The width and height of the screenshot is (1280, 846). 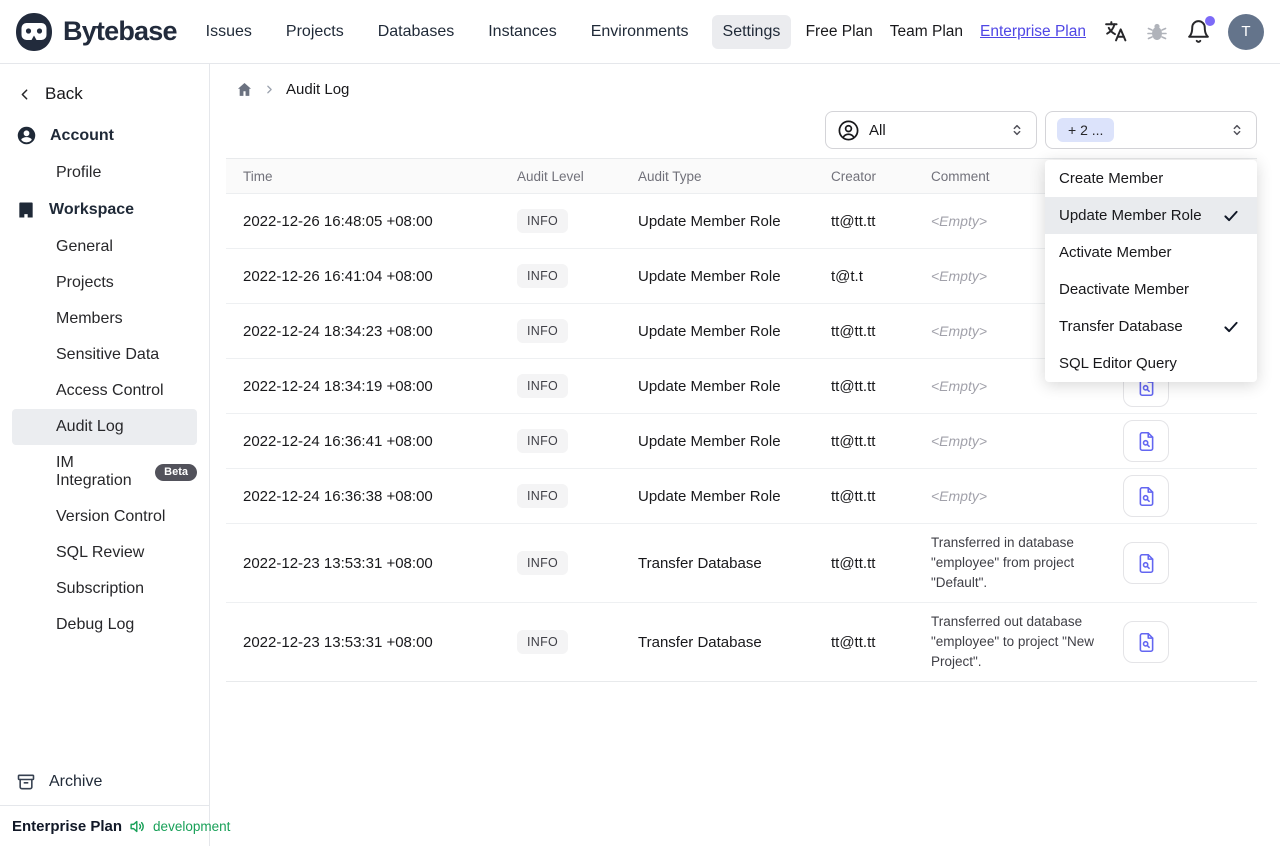 What do you see at coordinates (90, 426) in the screenshot?
I see `sidebar-item-label: Audit Log` at bounding box center [90, 426].